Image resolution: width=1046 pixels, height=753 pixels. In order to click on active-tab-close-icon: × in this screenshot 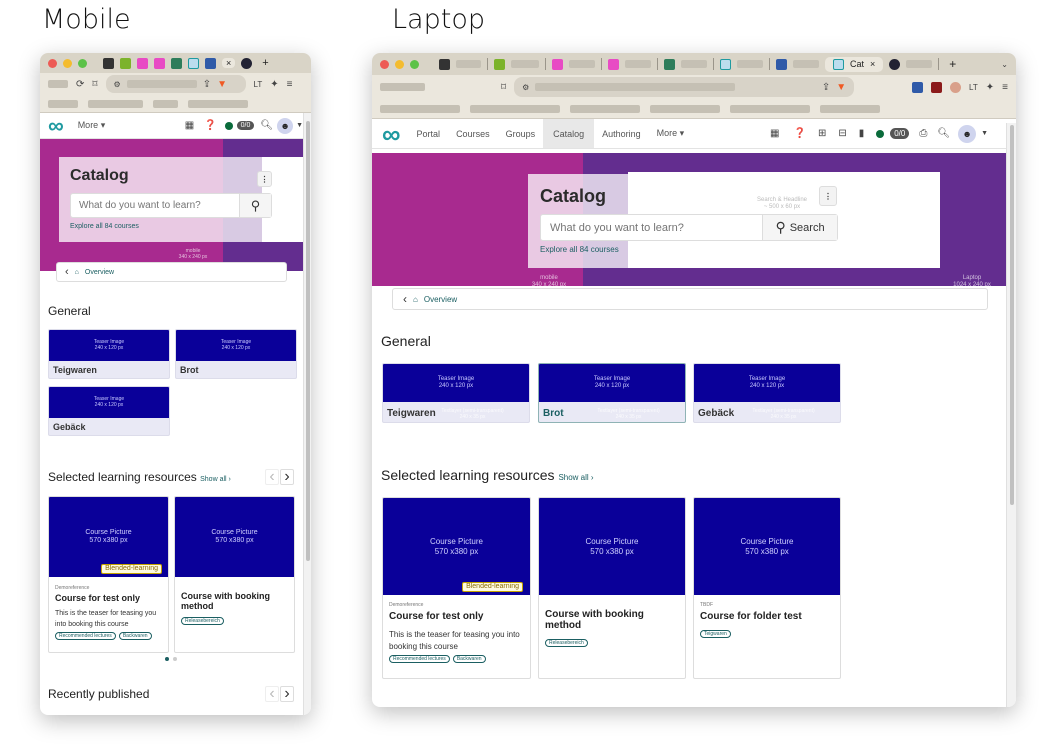, I will do `click(229, 63)`.